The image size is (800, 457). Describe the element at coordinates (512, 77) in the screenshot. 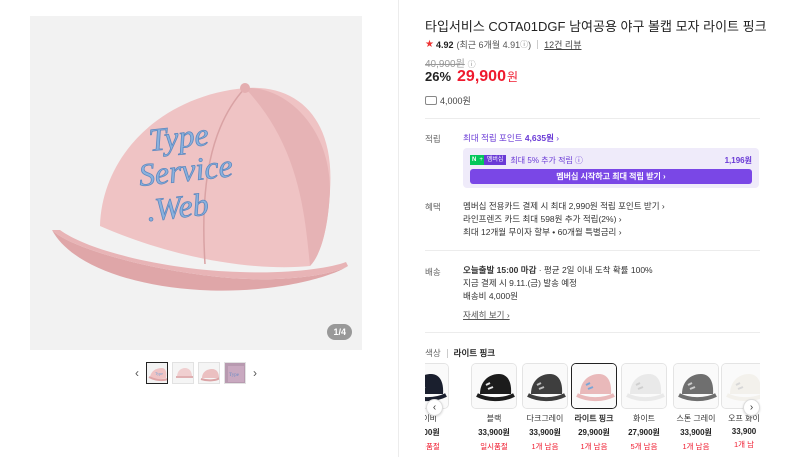

I see `sale-price-unit: 원` at that location.